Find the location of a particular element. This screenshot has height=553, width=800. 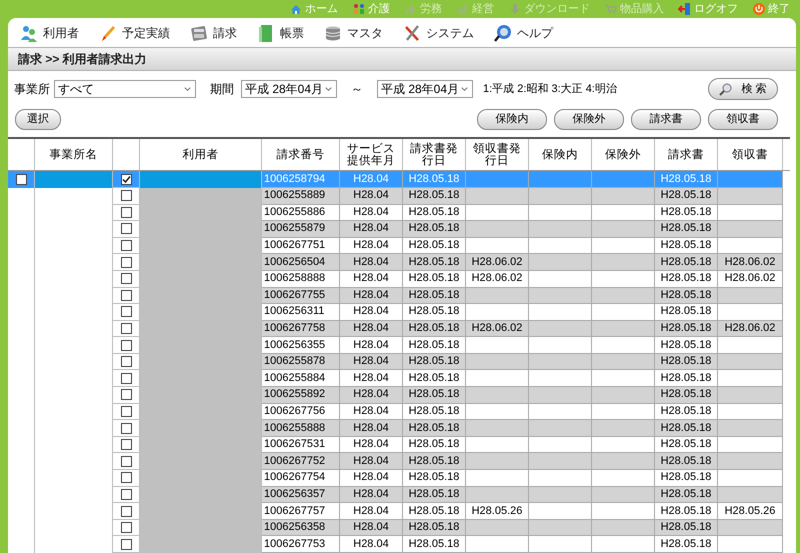

menu-item: 請求 is located at coordinates (225, 33).